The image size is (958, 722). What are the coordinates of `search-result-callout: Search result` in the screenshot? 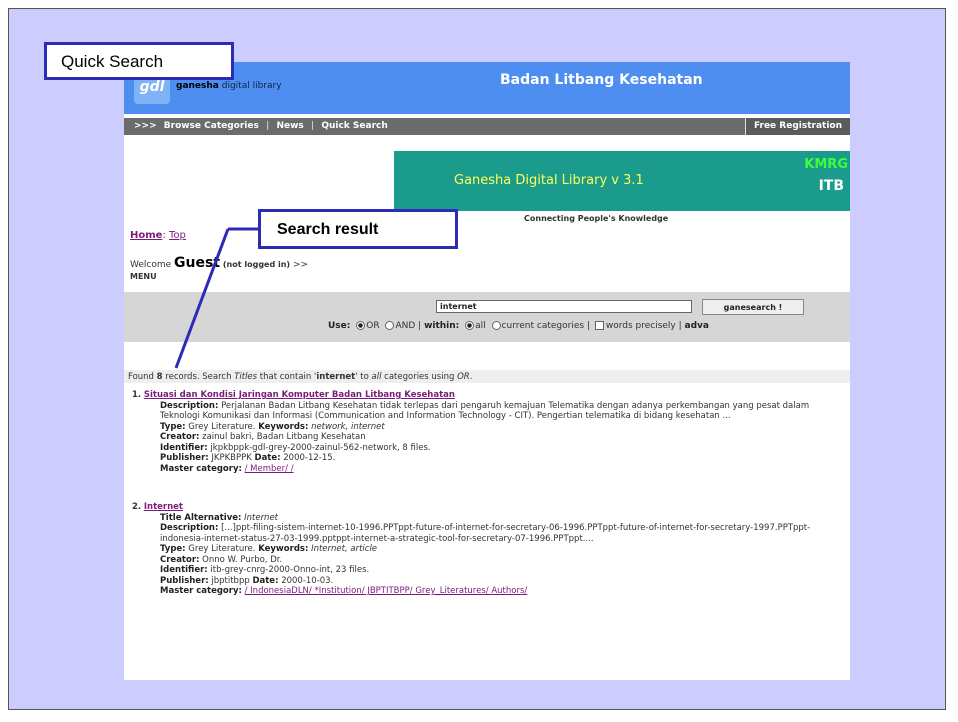 It's located at (358, 229).